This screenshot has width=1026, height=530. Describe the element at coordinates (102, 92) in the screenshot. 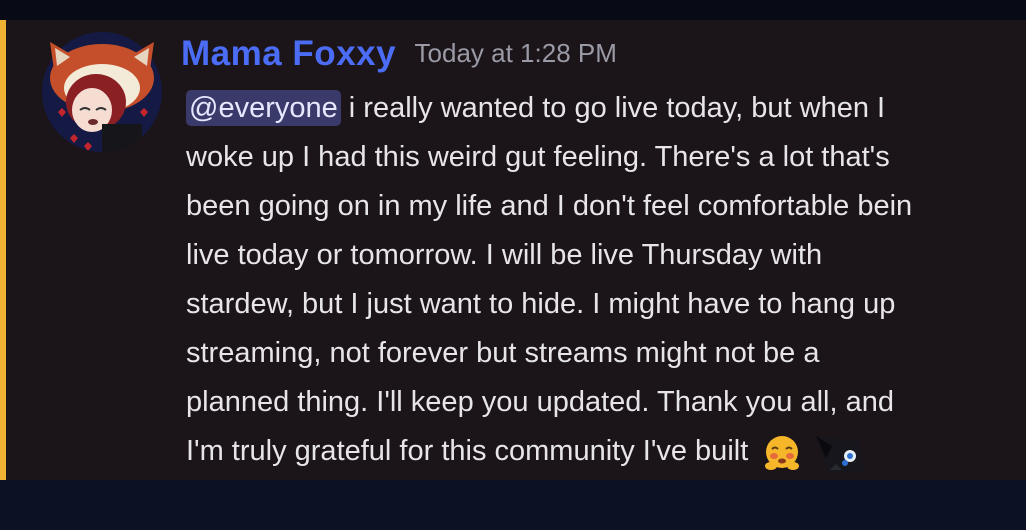

I see `avatar` at that location.